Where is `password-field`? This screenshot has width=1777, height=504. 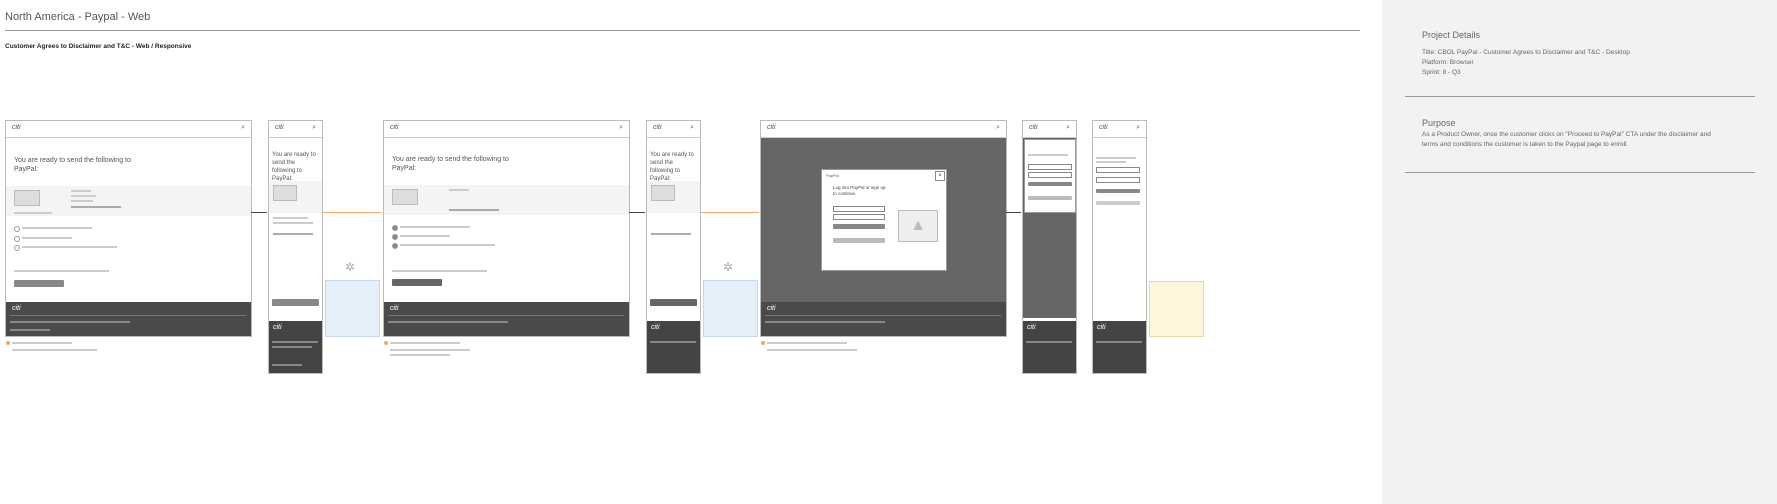
password-field is located at coordinates (859, 217).